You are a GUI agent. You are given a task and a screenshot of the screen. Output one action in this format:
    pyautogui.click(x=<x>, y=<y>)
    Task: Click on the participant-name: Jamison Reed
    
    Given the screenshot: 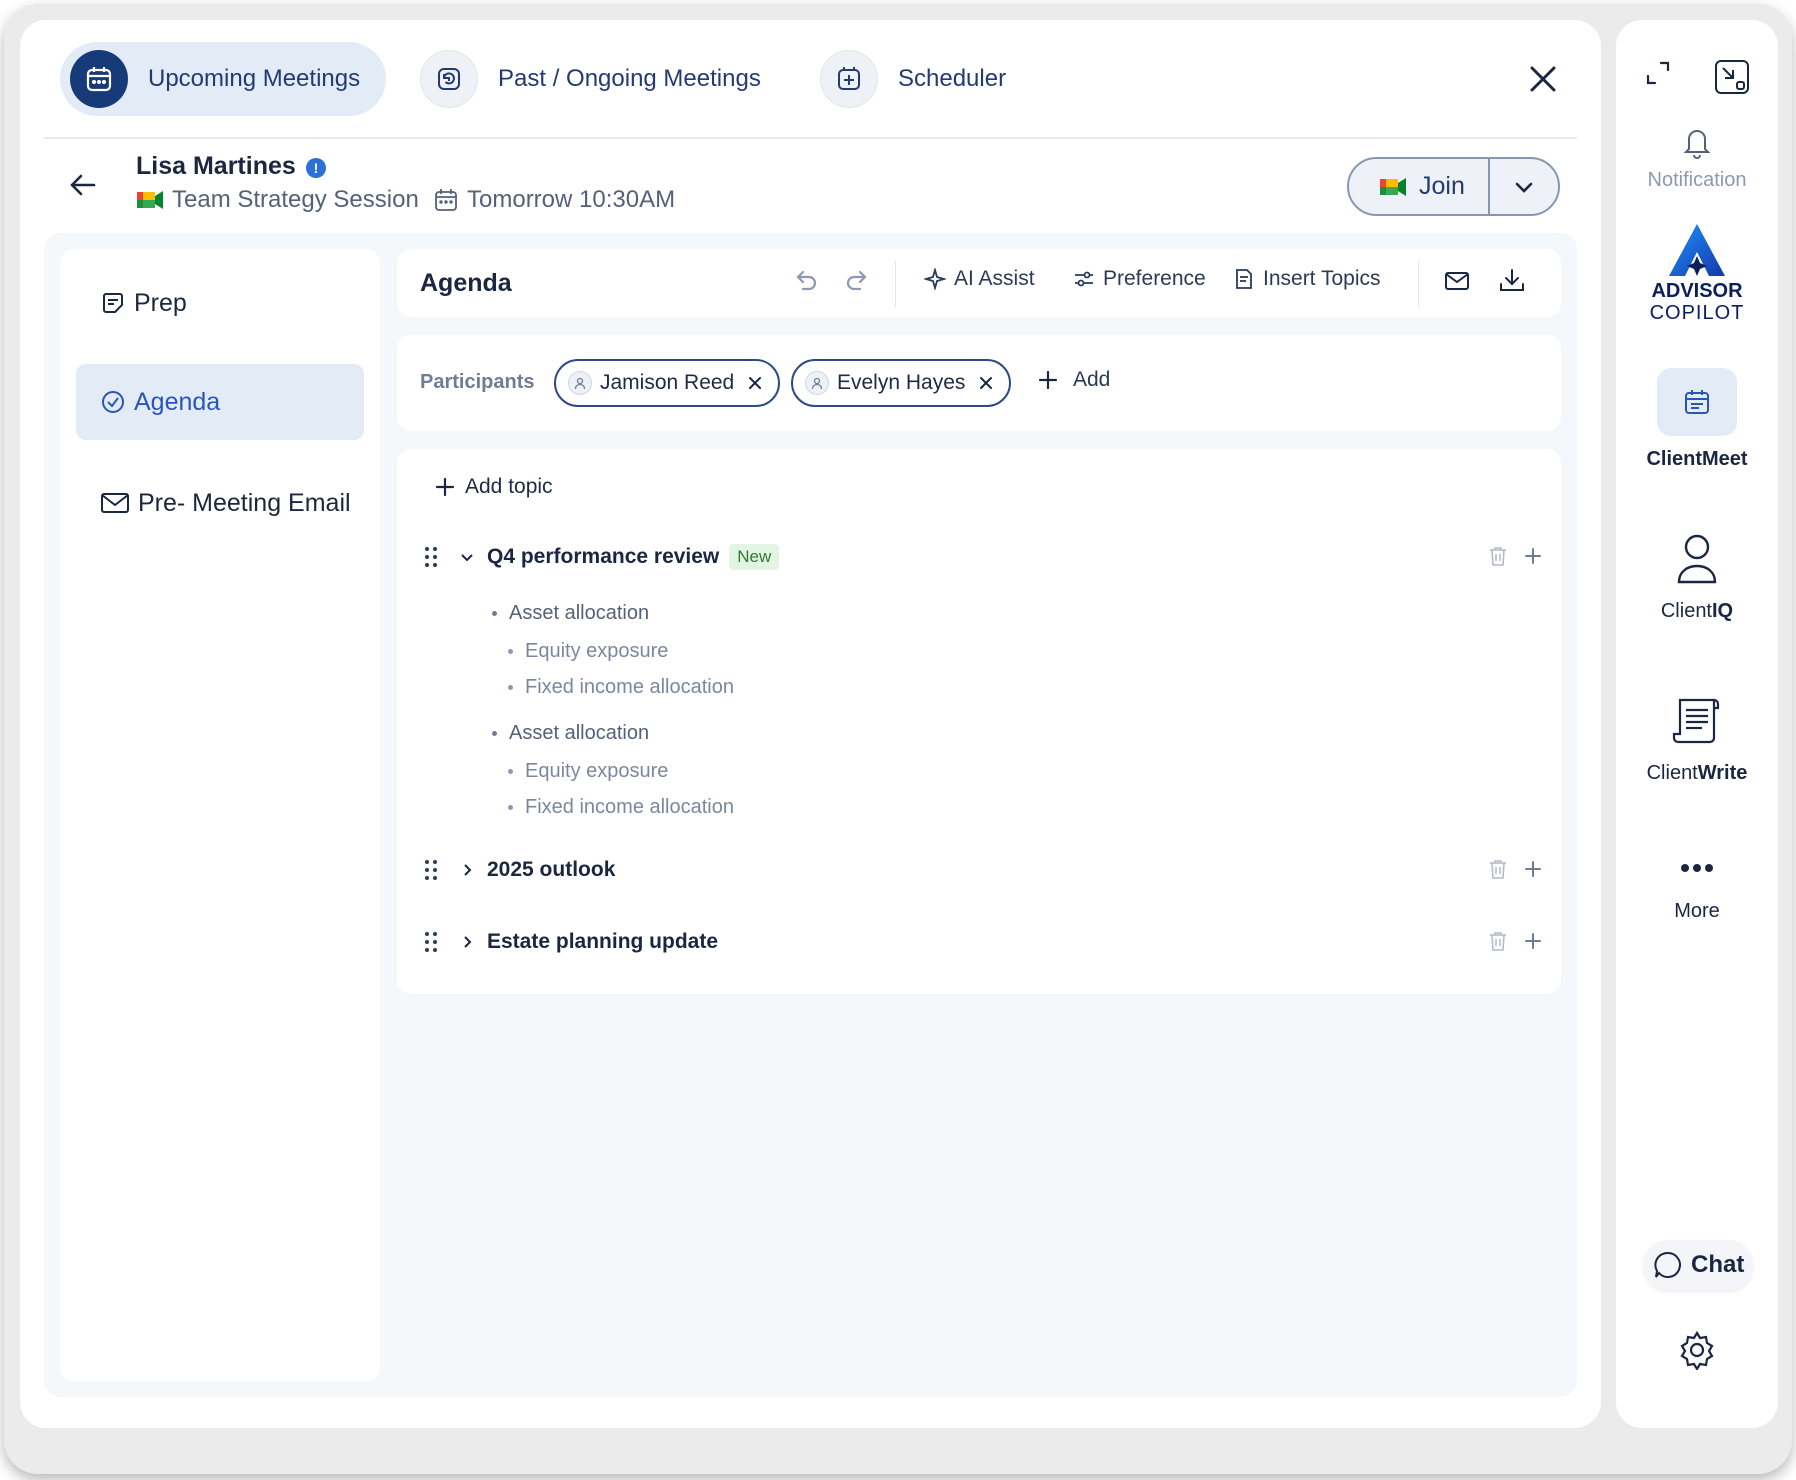 What is the action you would take?
    pyautogui.click(x=667, y=382)
    